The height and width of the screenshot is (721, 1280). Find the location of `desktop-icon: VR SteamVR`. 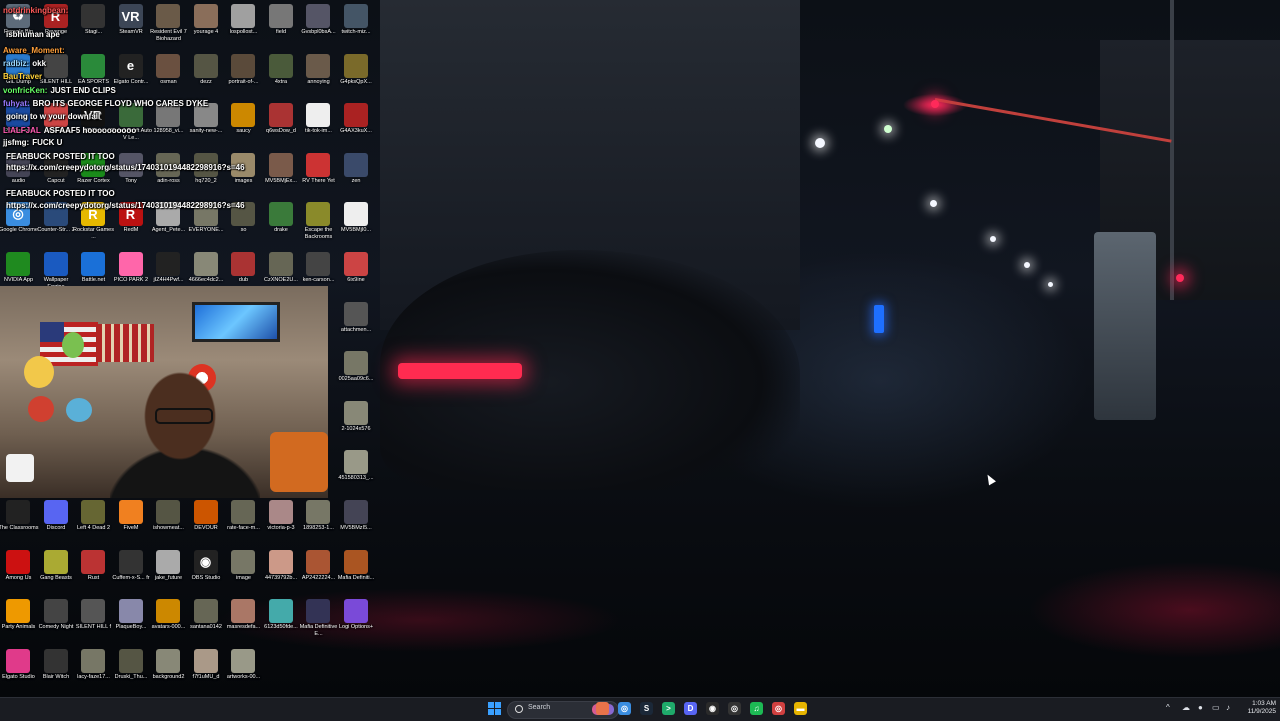

desktop-icon: VR SteamVR is located at coordinates (131, 24).